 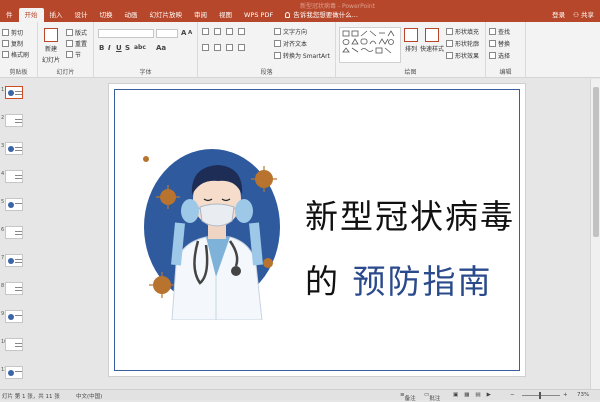 I want to click on tab-file: 件, so click(x=9, y=15).